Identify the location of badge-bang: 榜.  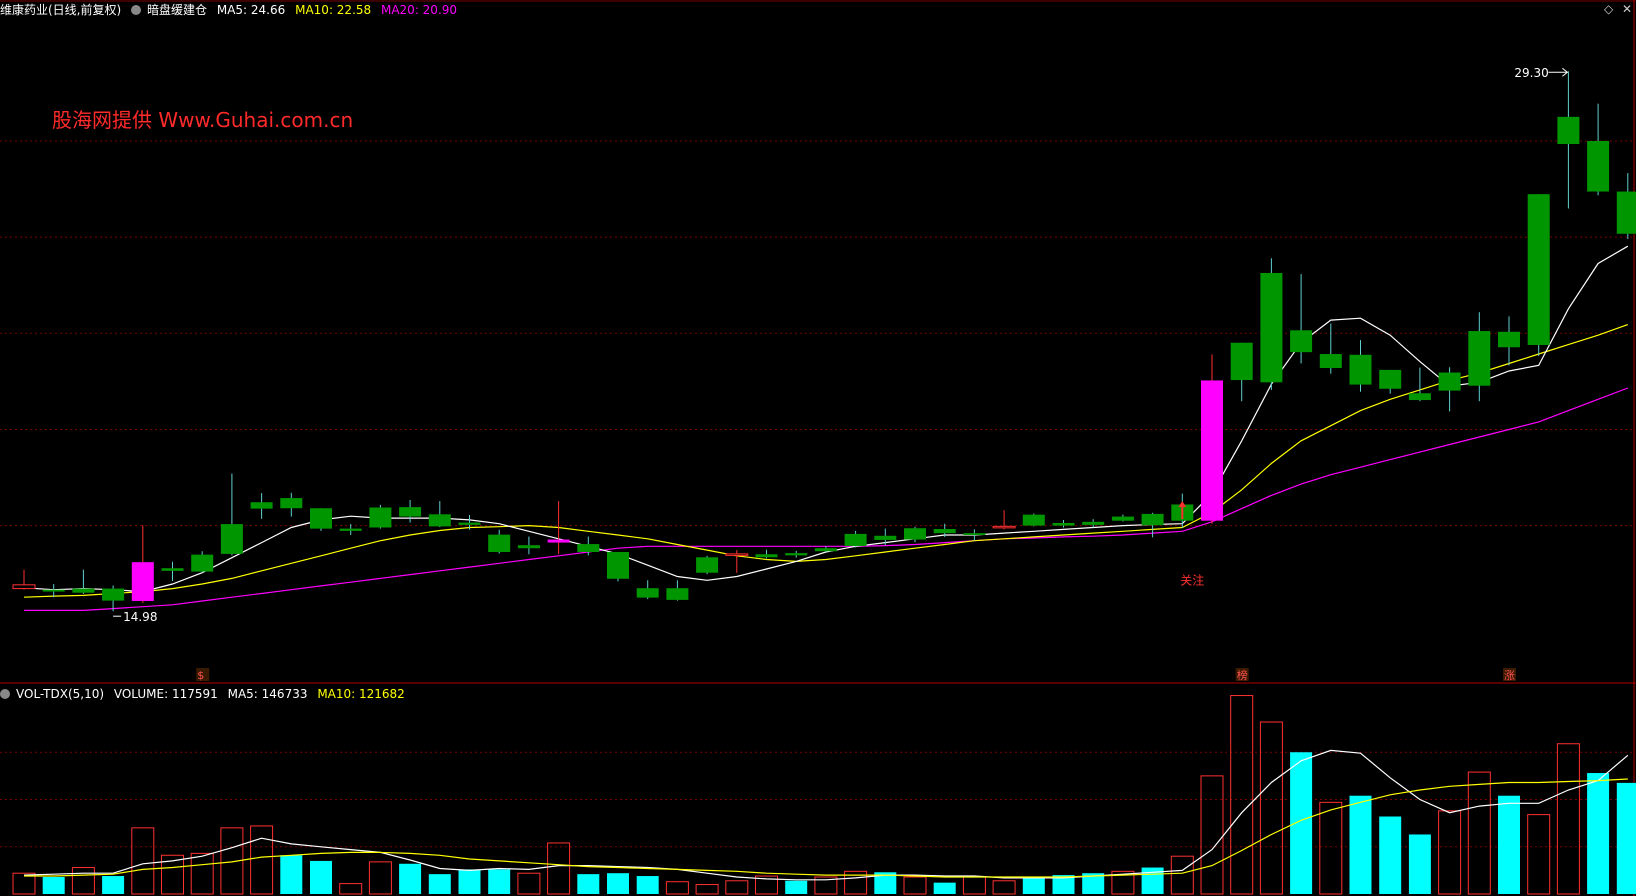
(1242, 675).